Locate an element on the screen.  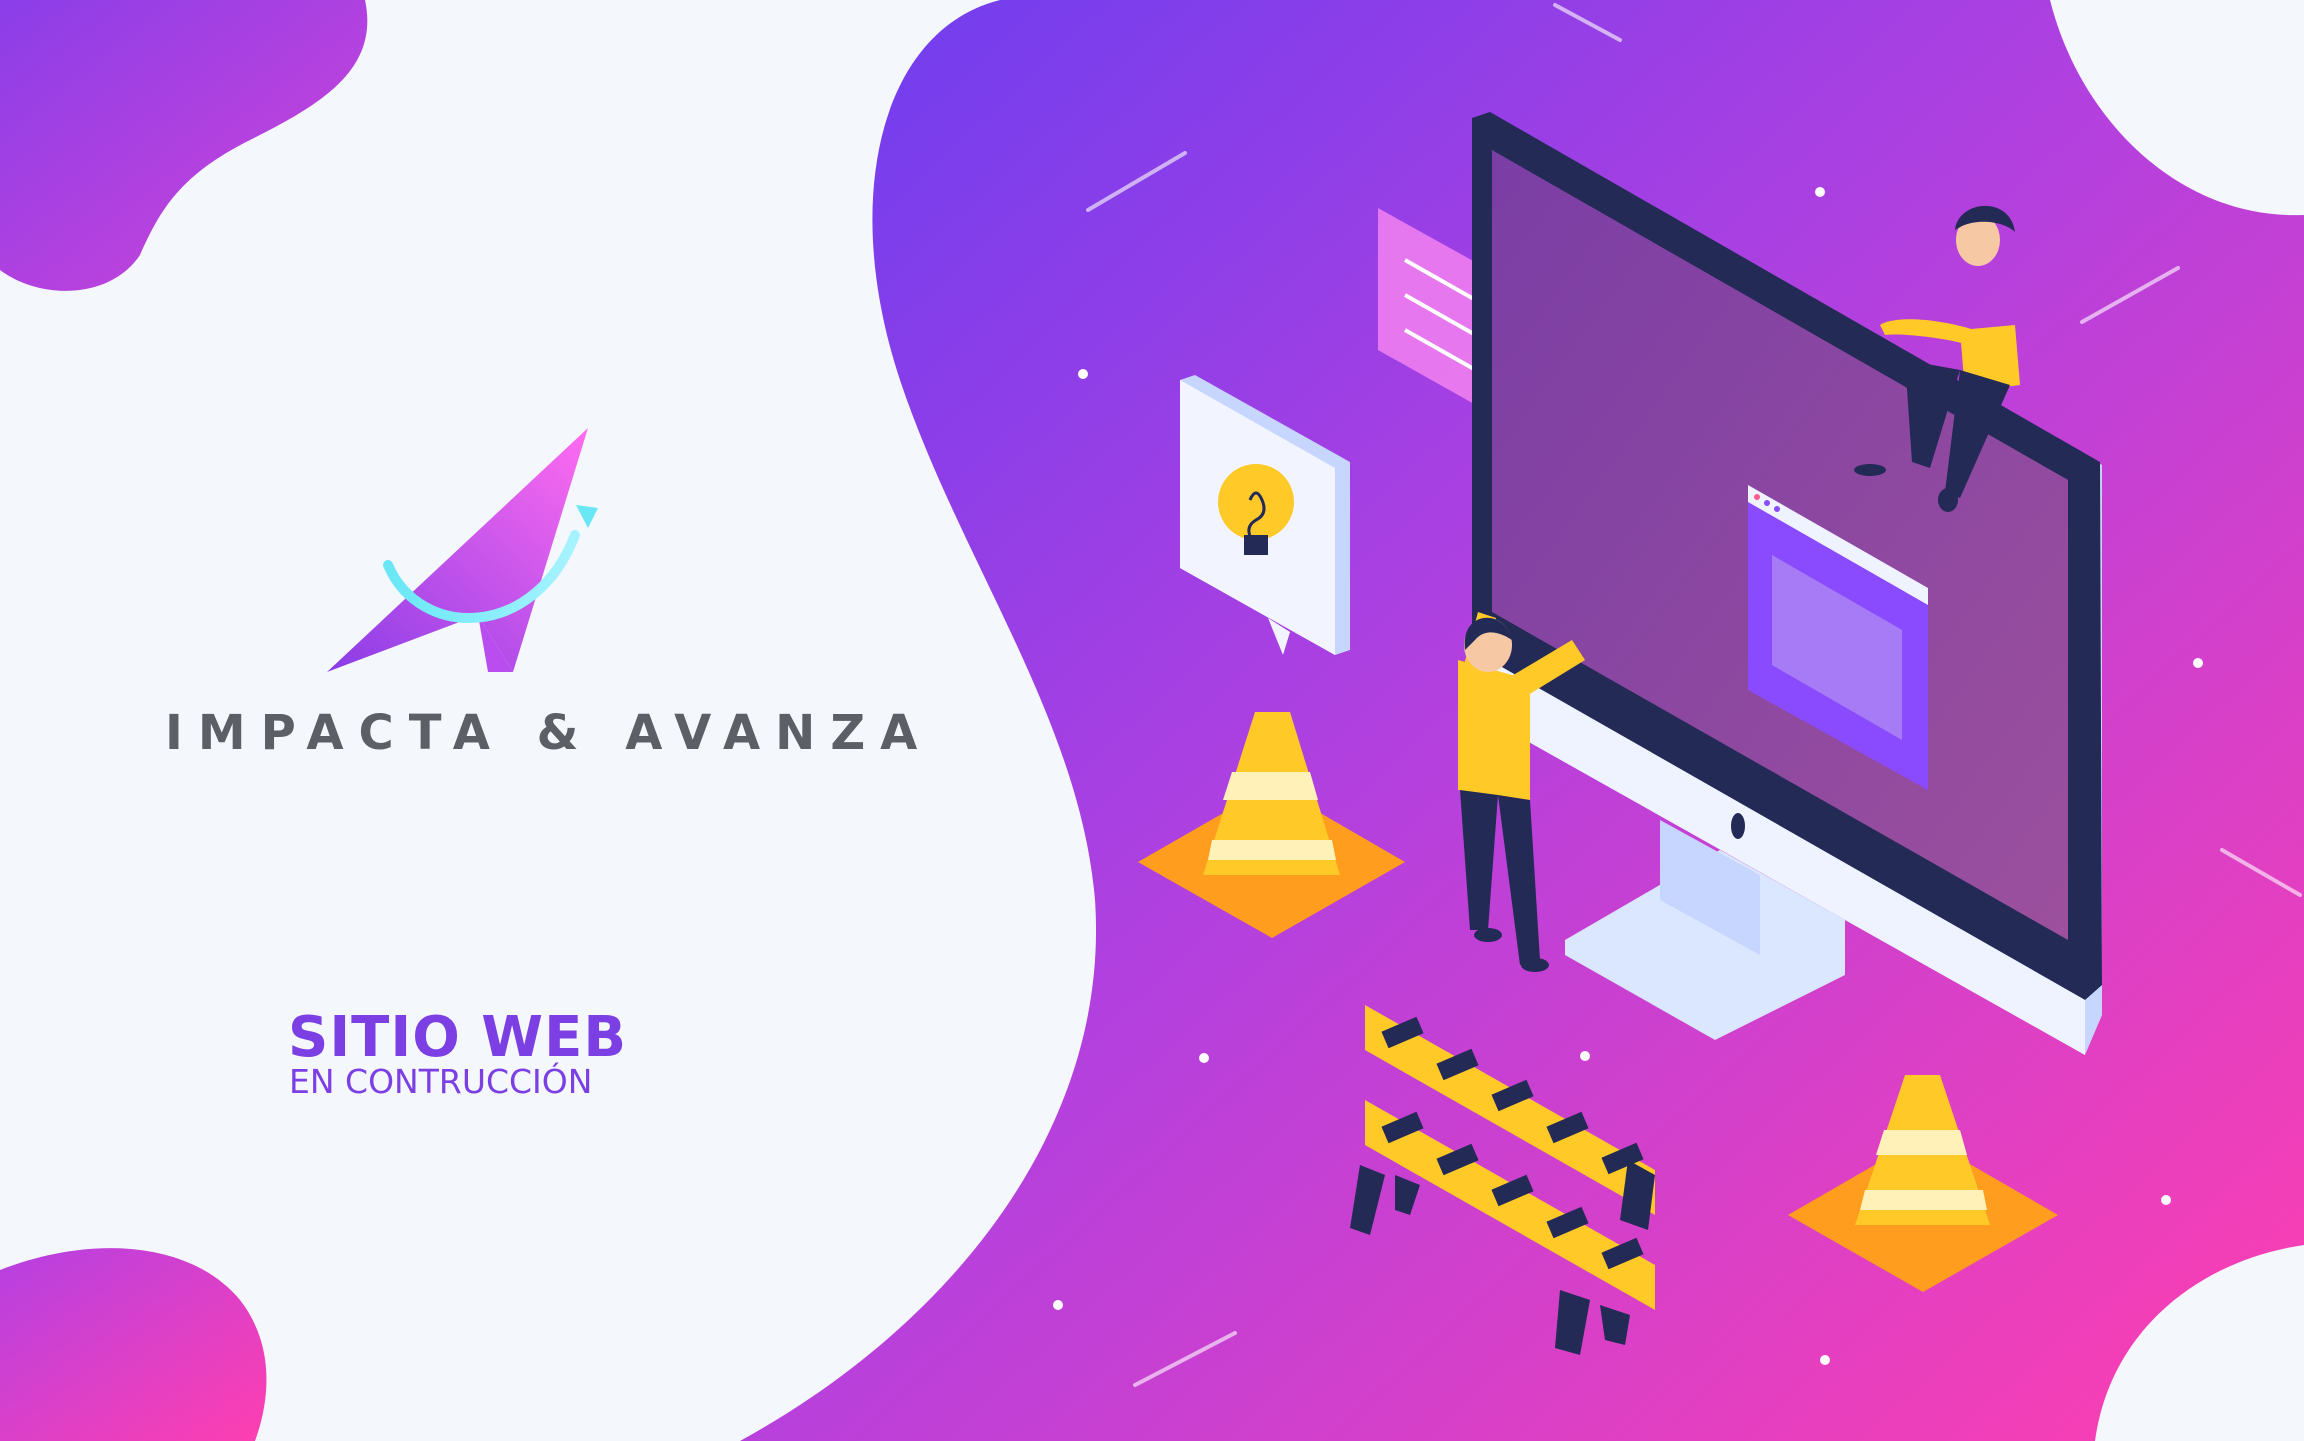
top-left-blob is located at coordinates (184, 145).